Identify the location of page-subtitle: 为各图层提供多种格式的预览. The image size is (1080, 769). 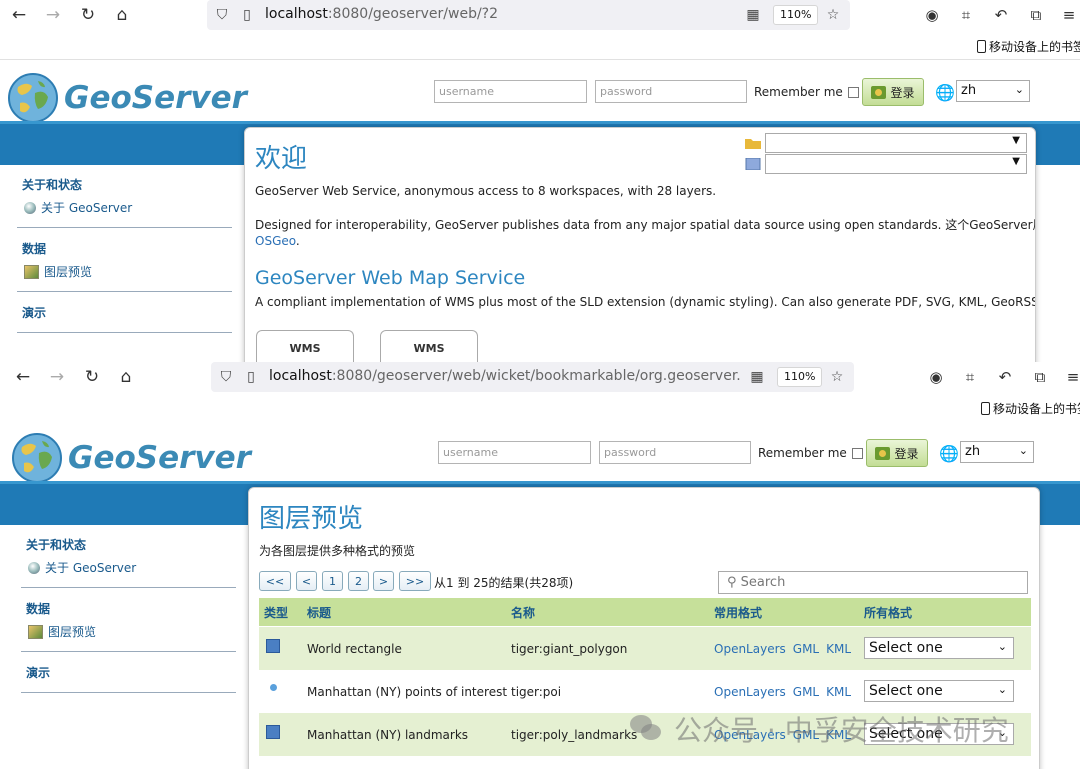
(337, 551).